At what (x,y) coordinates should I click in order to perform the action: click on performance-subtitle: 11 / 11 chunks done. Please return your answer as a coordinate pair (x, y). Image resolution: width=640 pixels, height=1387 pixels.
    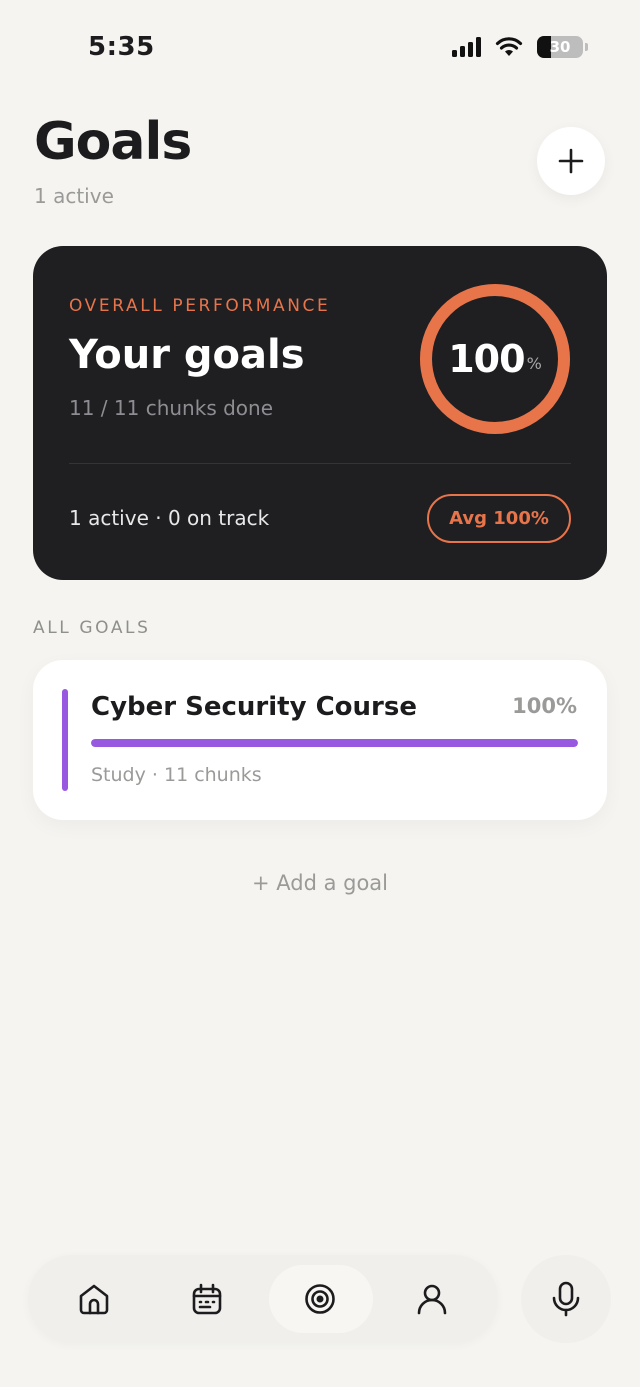
    Looking at the image, I should click on (171, 408).